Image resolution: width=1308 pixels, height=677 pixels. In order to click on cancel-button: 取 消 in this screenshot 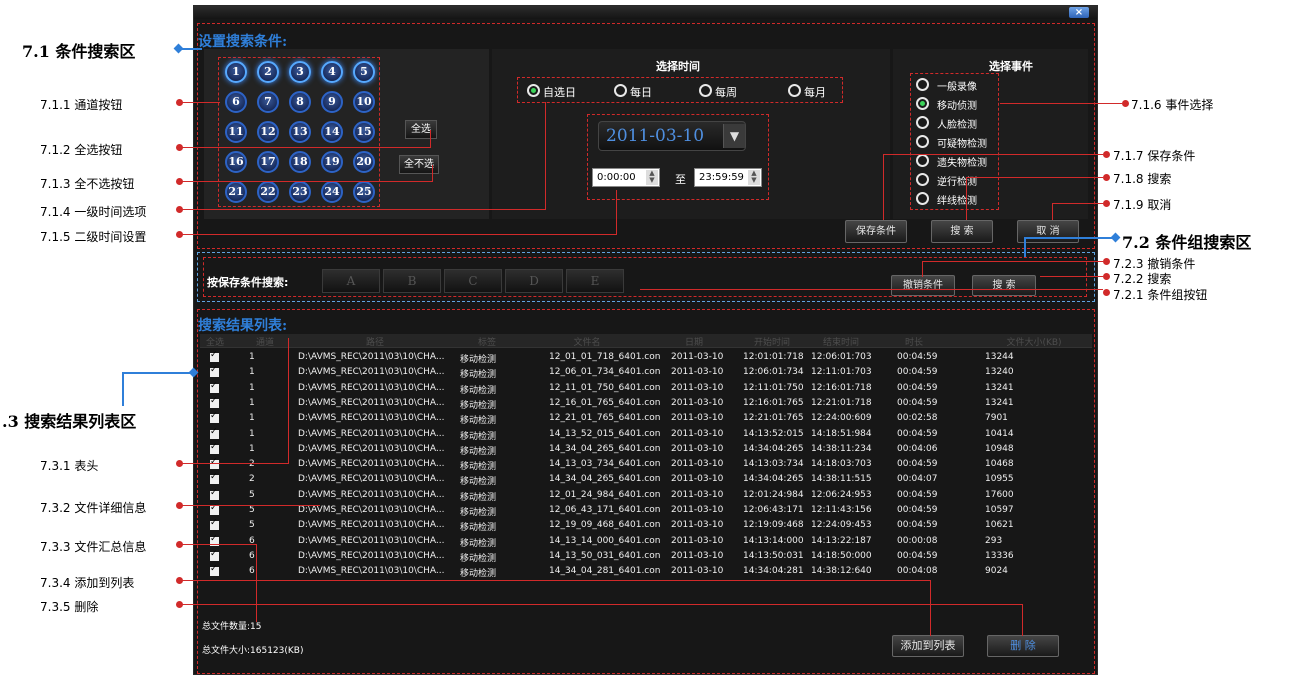, I will do `click(1048, 231)`.